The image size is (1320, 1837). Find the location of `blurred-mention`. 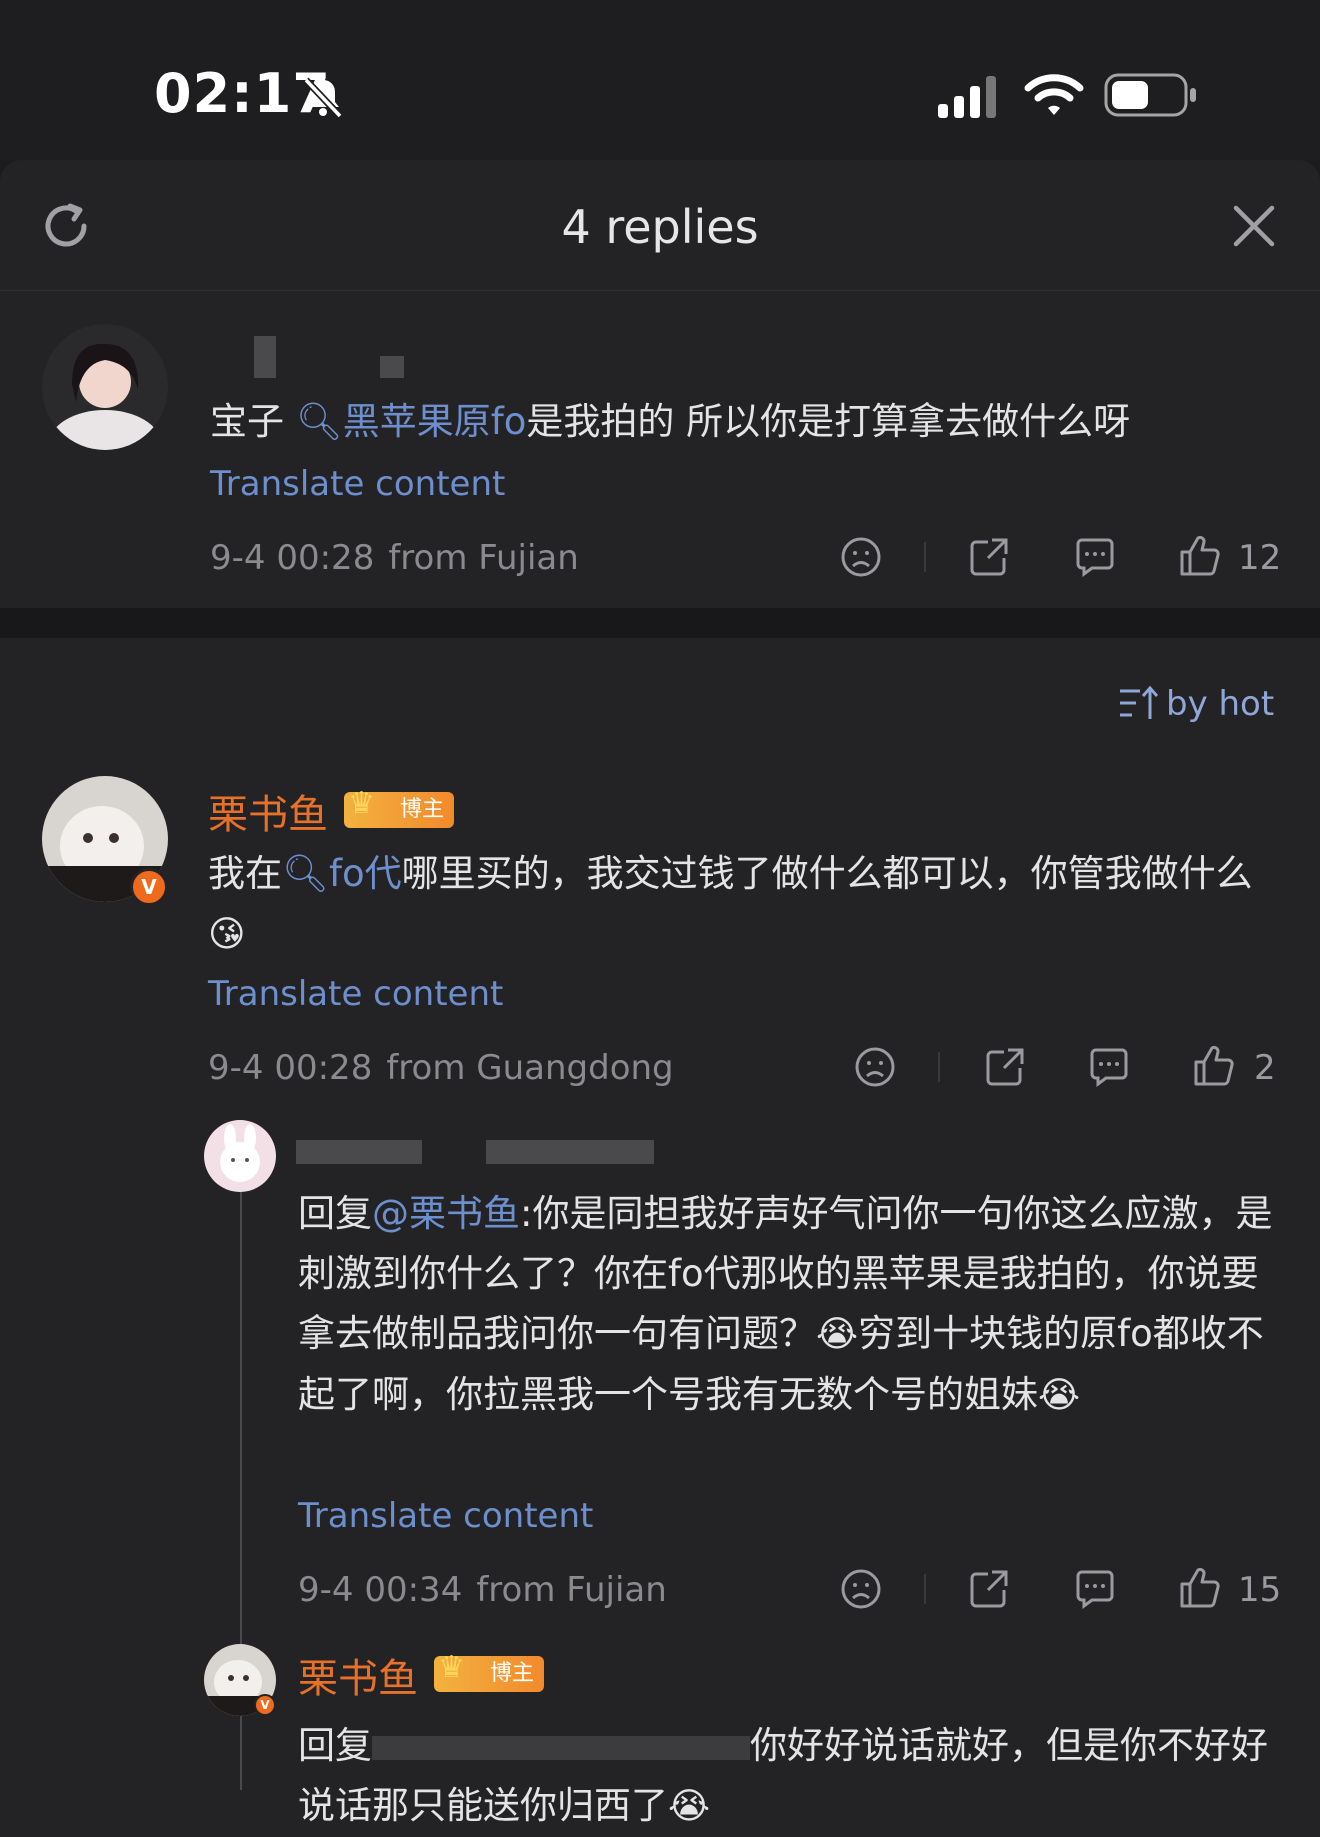

blurred-mention is located at coordinates (561, 1747).